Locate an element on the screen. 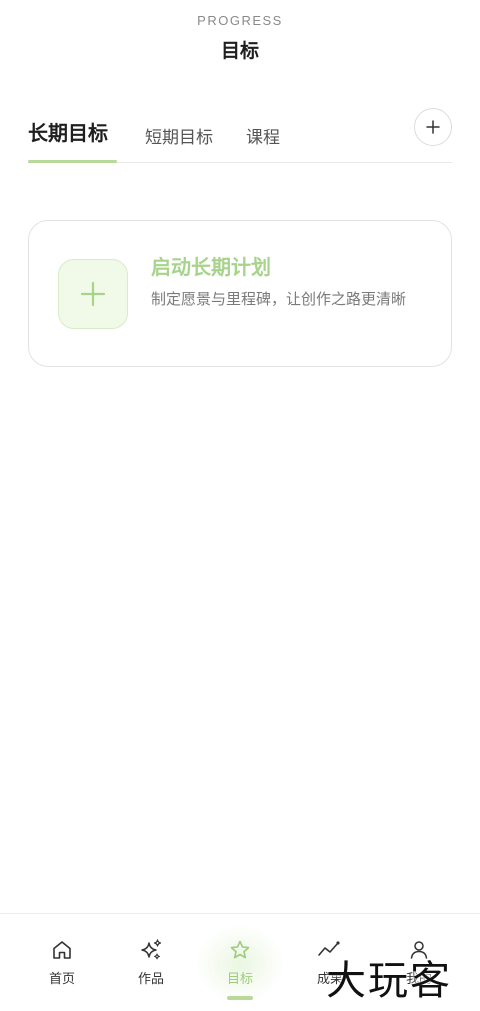 Image resolution: width=480 pixels, height=1011 pixels. active-tab-indicator is located at coordinates (72, 161).